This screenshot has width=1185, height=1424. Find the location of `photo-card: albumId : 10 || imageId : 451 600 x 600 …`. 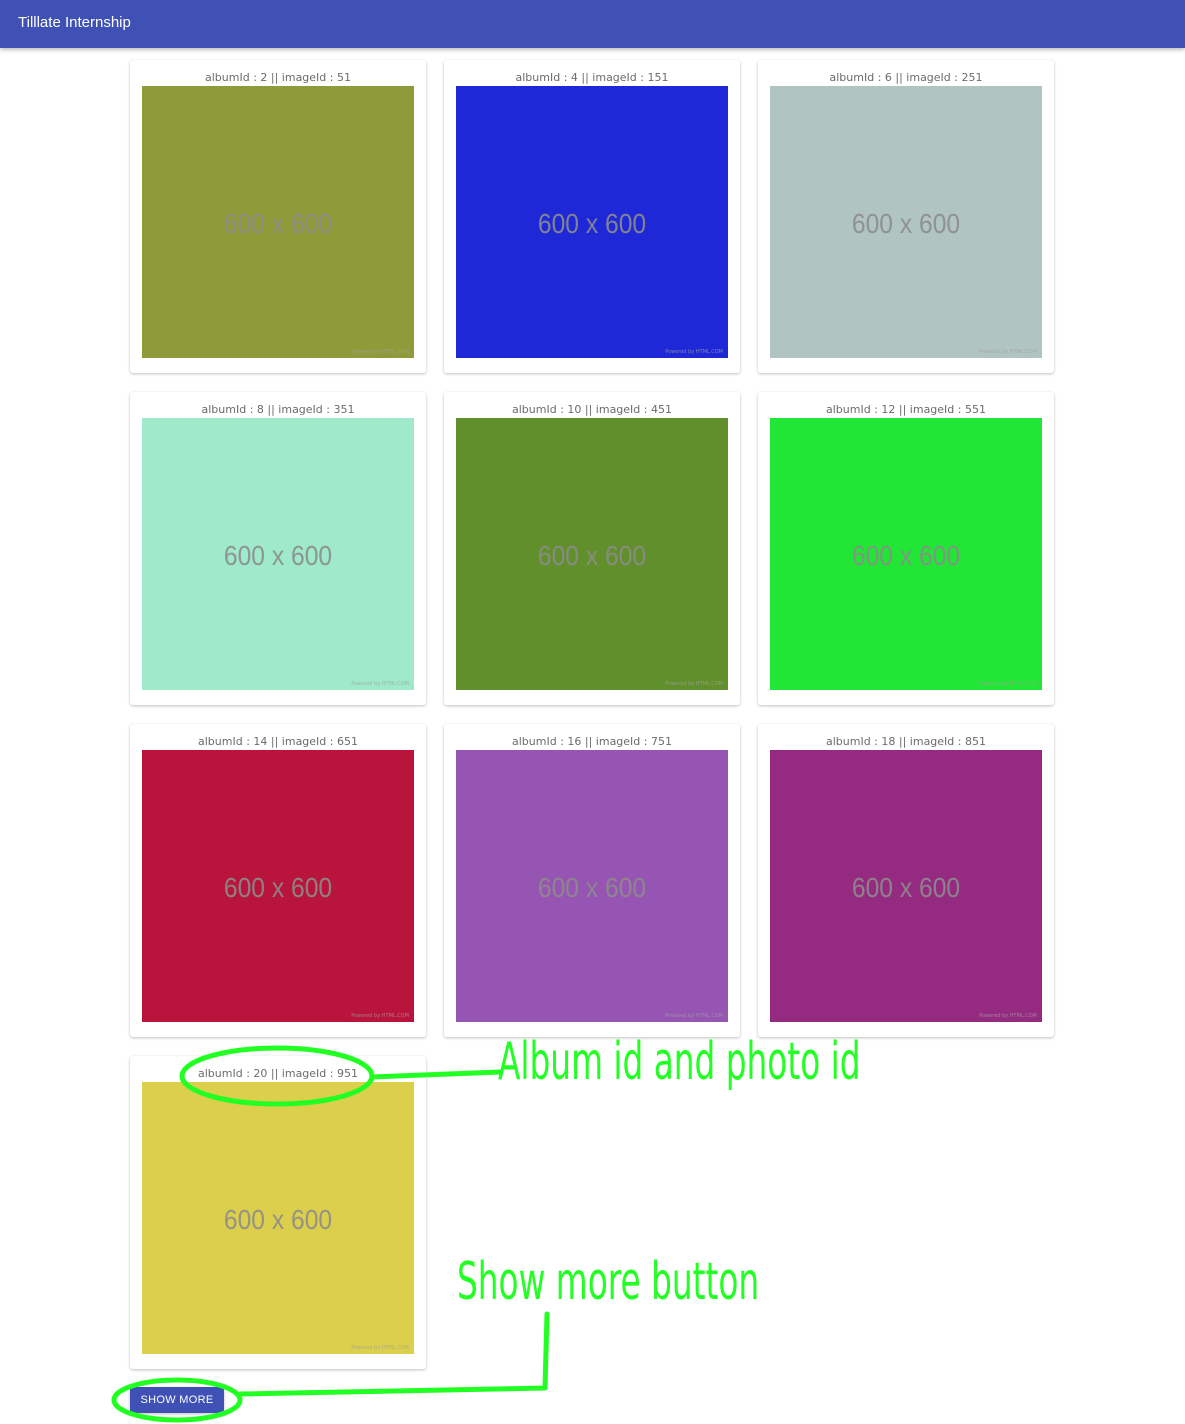

photo-card: albumId : 10 || imageId : 451 600 x 600 … is located at coordinates (592, 548).